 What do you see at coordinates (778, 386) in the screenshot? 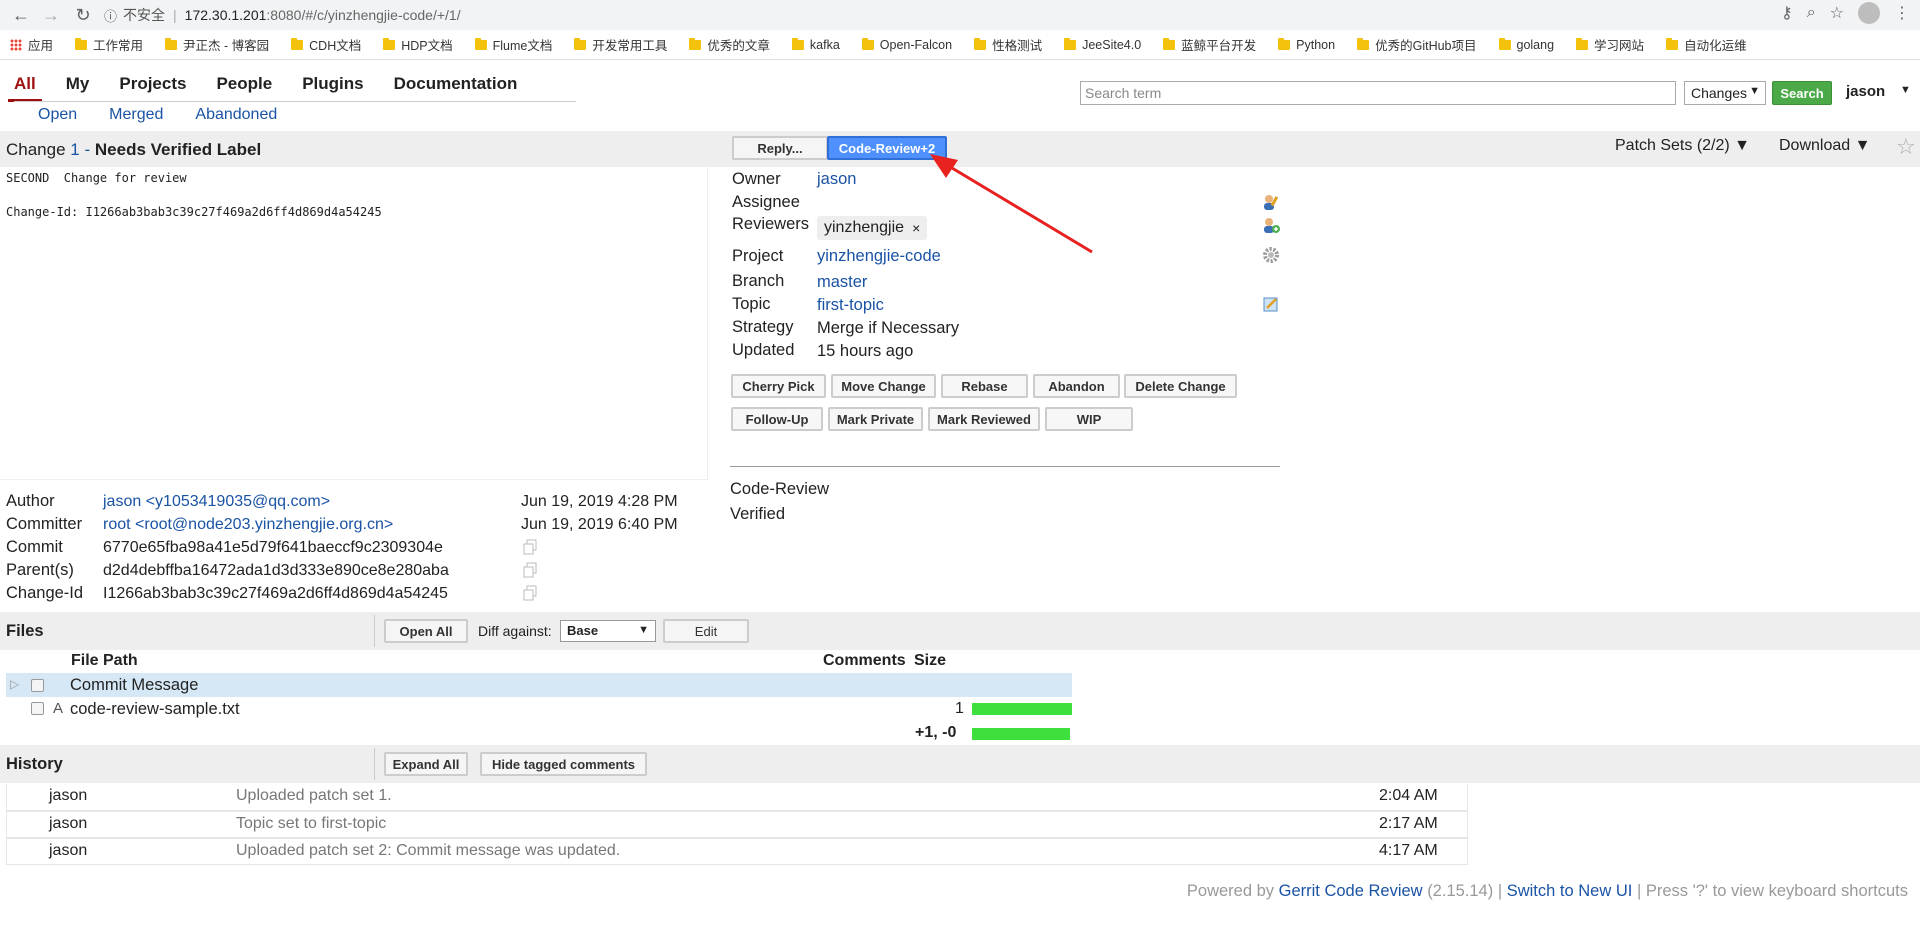
I see `cherry-pick-button: Cherry Pick` at bounding box center [778, 386].